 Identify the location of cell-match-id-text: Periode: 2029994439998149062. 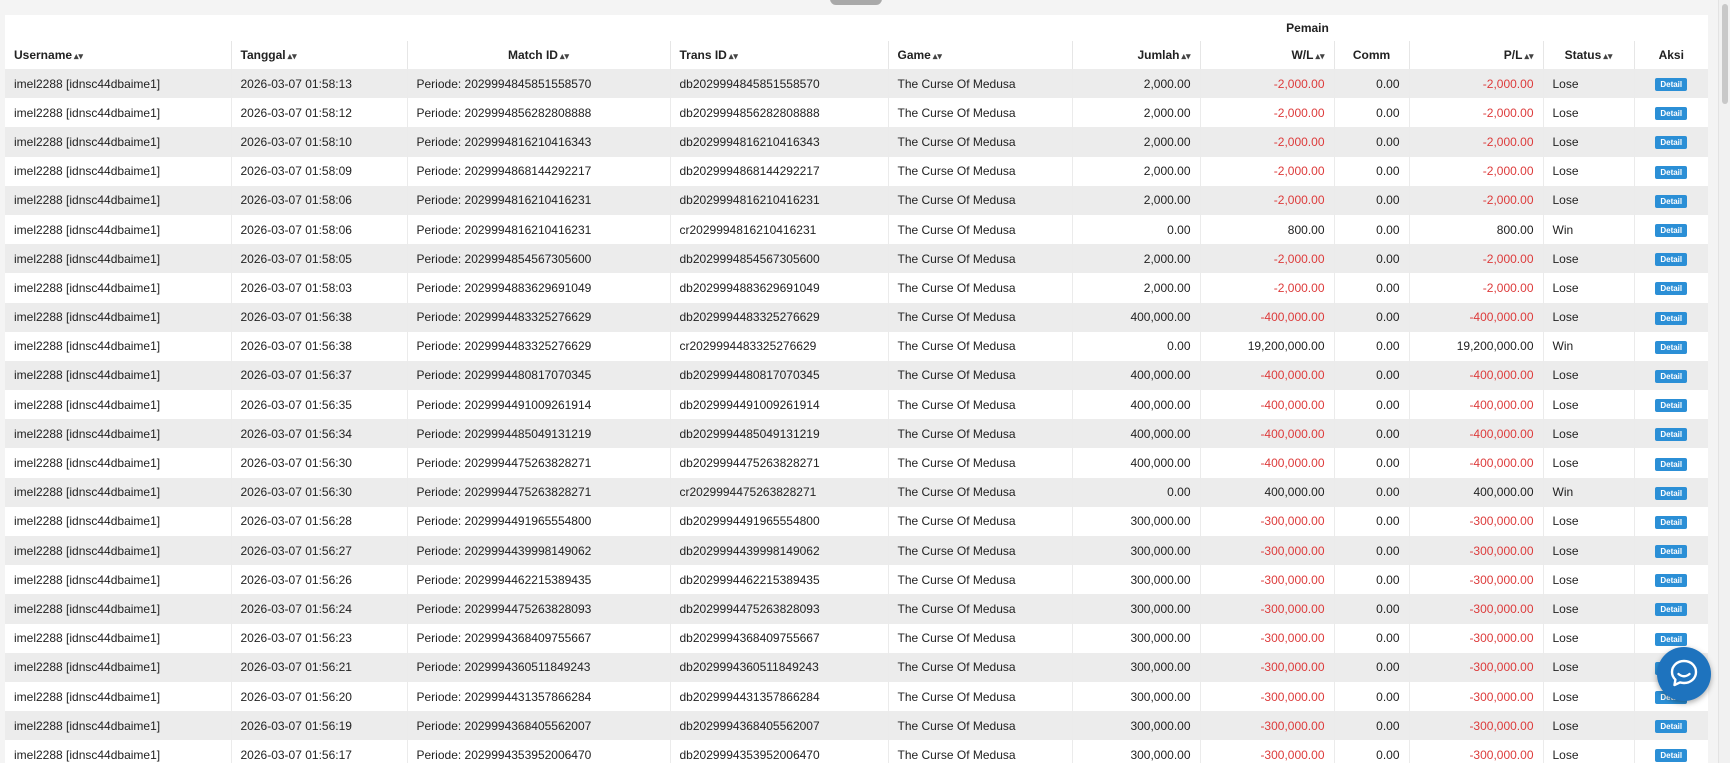
(504, 550).